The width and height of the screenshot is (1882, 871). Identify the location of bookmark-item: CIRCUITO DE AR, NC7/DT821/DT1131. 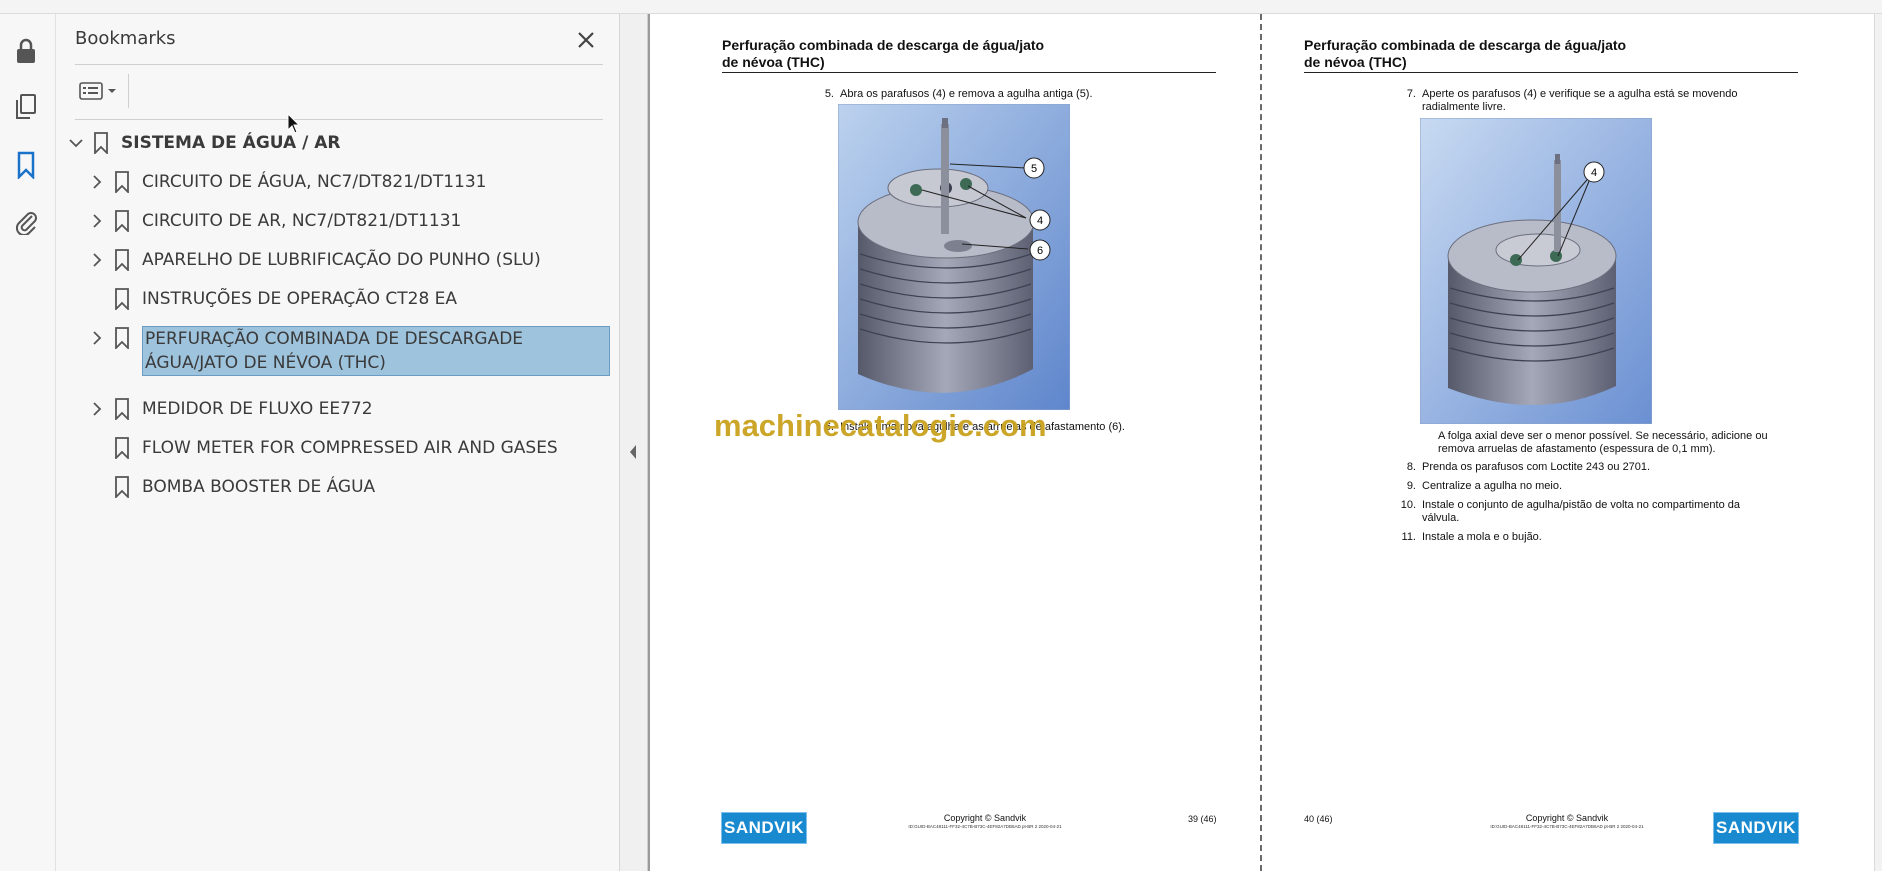
(273, 221).